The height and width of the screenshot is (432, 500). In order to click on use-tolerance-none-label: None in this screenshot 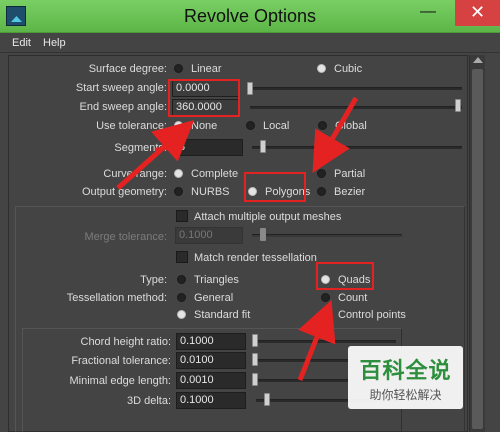, I will do `click(204, 126)`.